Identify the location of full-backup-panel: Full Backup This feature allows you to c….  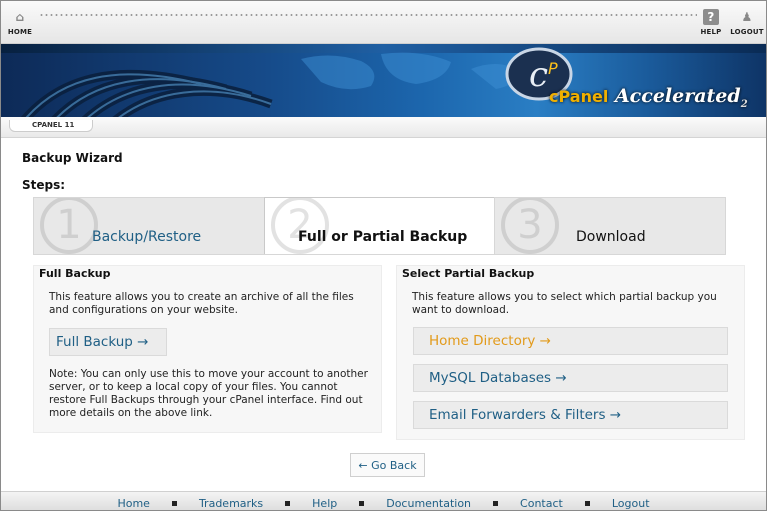
(207, 349).